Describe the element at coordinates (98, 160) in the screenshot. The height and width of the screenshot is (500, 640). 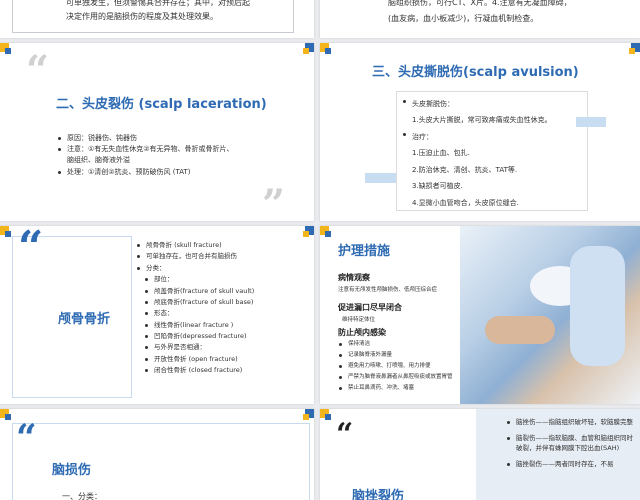
I see `list-item: 脑组织、脑脊液外溢` at that location.